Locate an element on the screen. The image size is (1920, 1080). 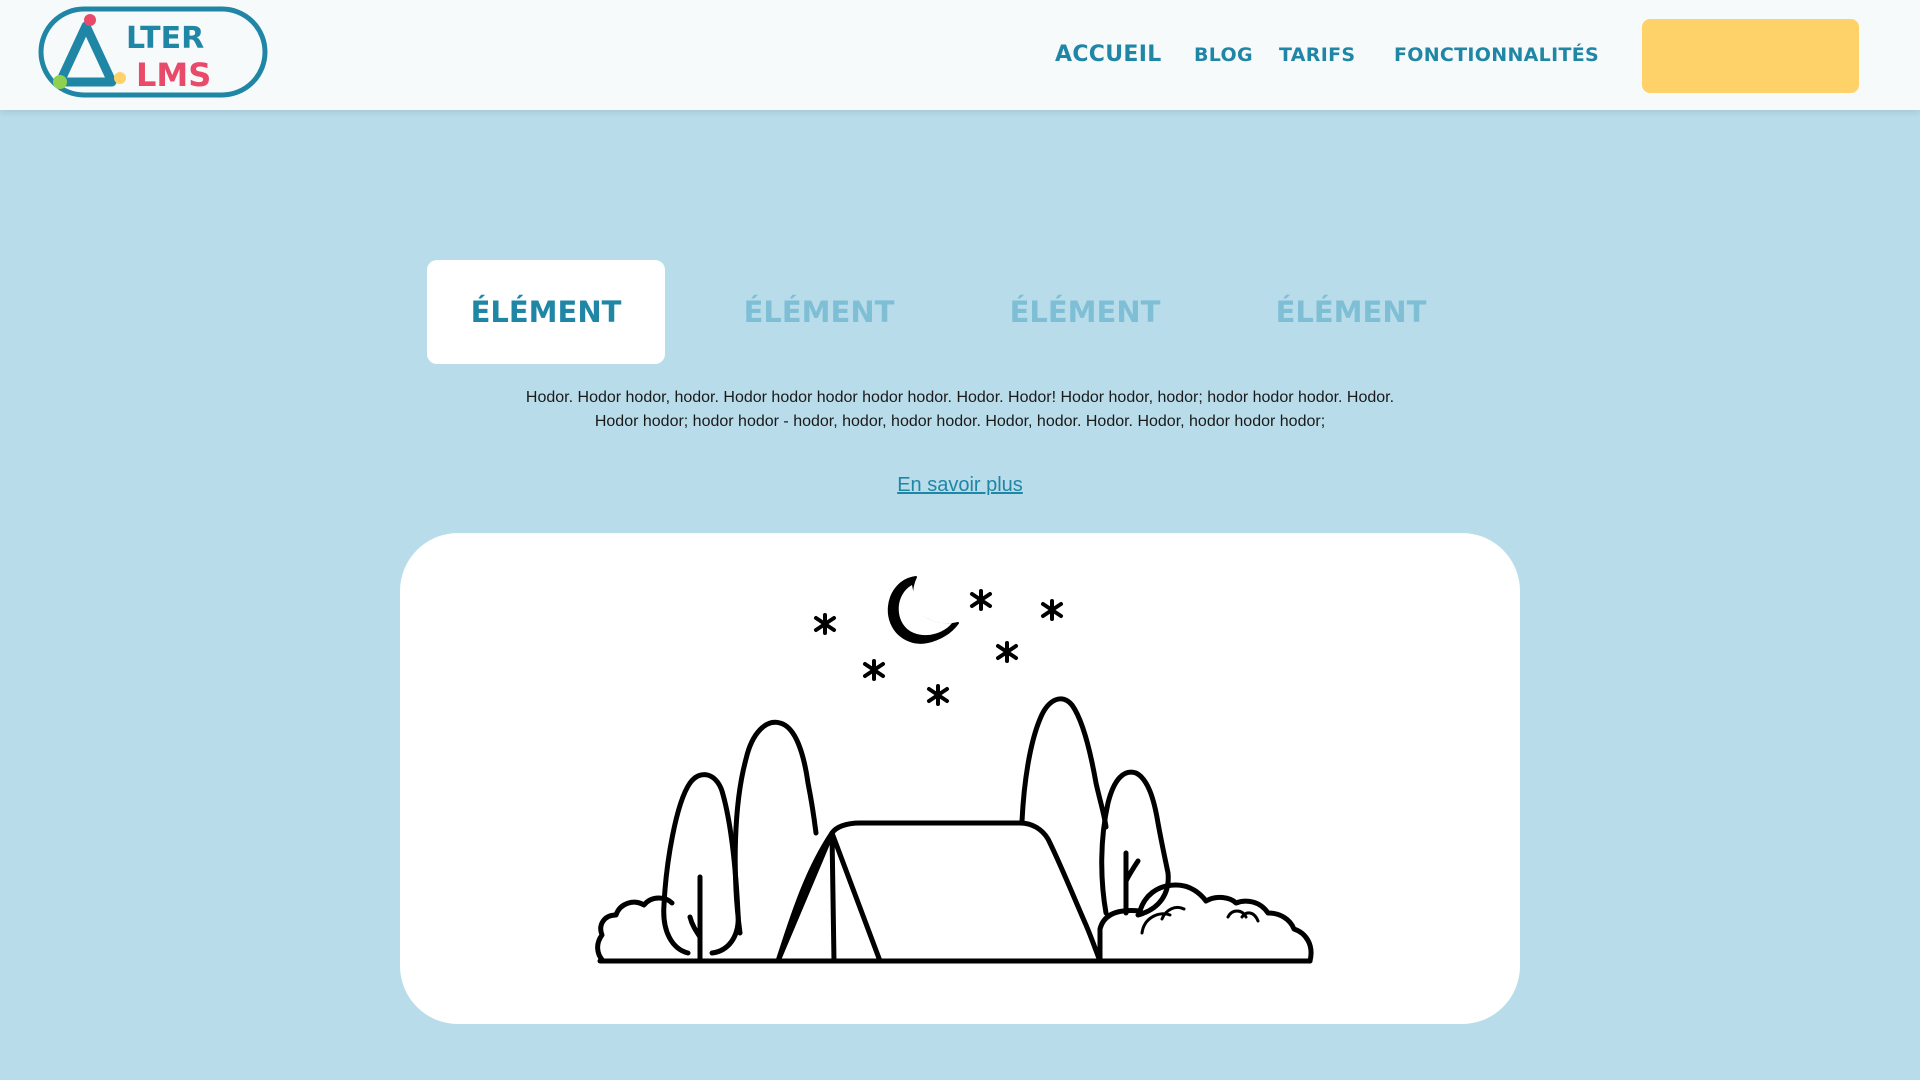
nav-fonctionnalites: FONCTIONNALITÉS is located at coordinates (1496, 55).